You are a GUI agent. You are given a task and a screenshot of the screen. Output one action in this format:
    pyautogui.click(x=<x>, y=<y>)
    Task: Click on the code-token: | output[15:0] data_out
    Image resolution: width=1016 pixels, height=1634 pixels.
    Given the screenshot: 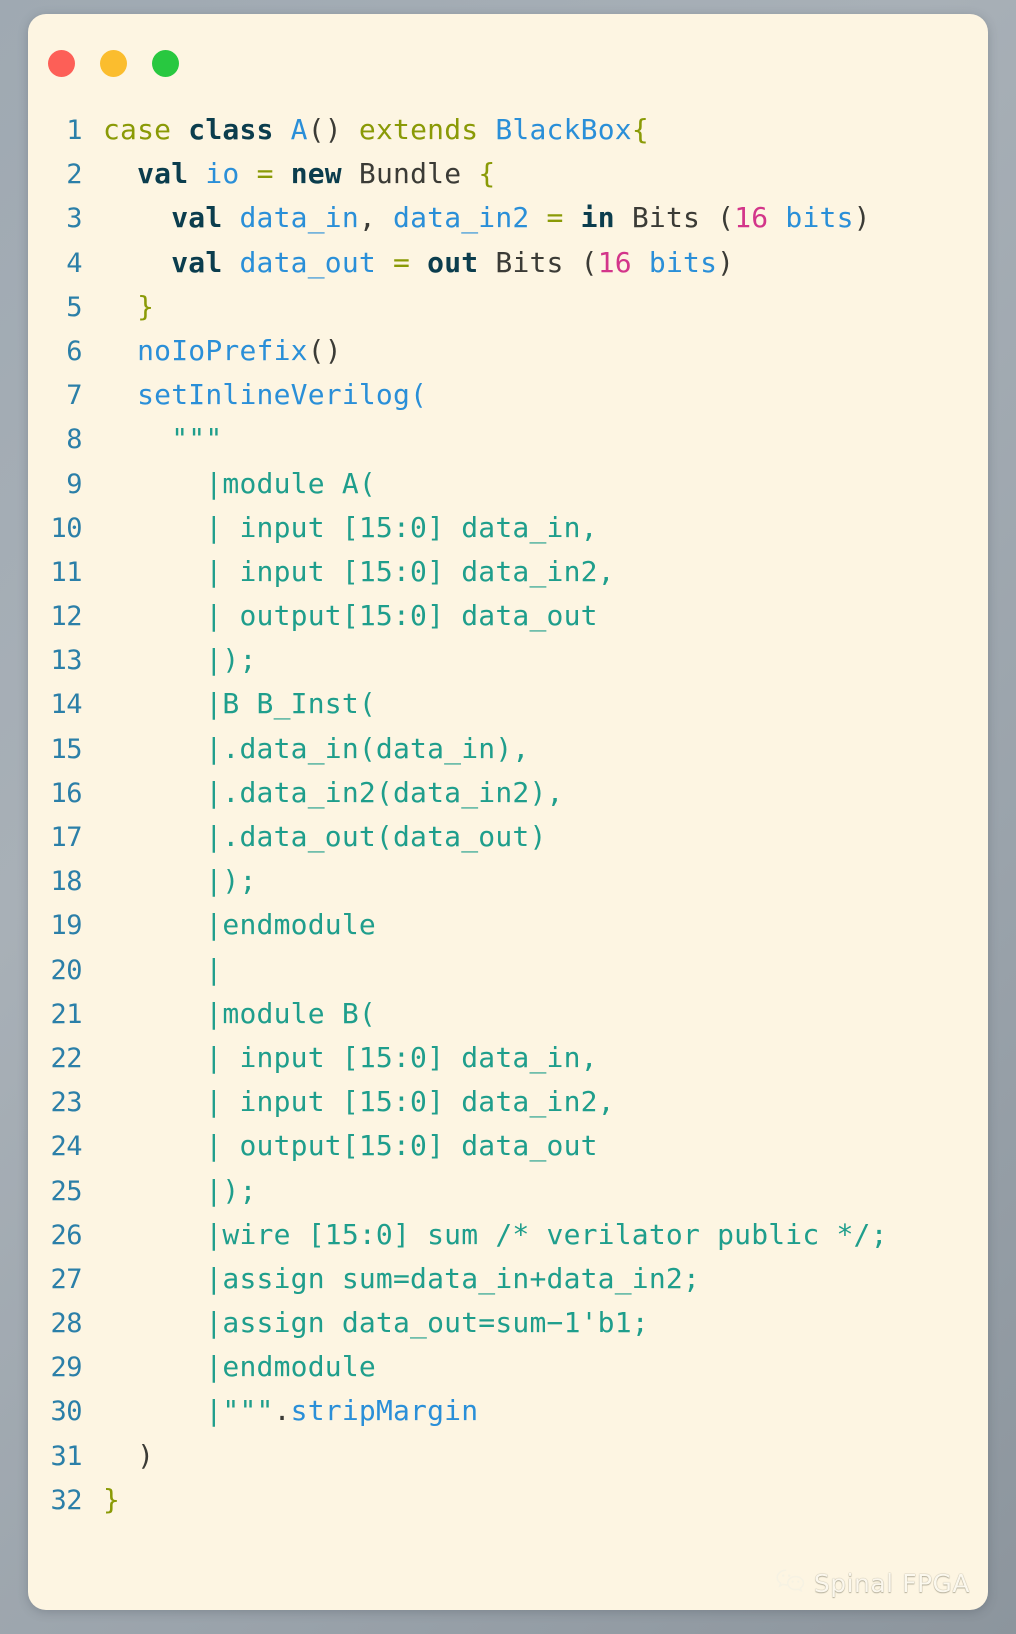 What is the action you would take?
    pyautogui.click(x=401, y=616)
    